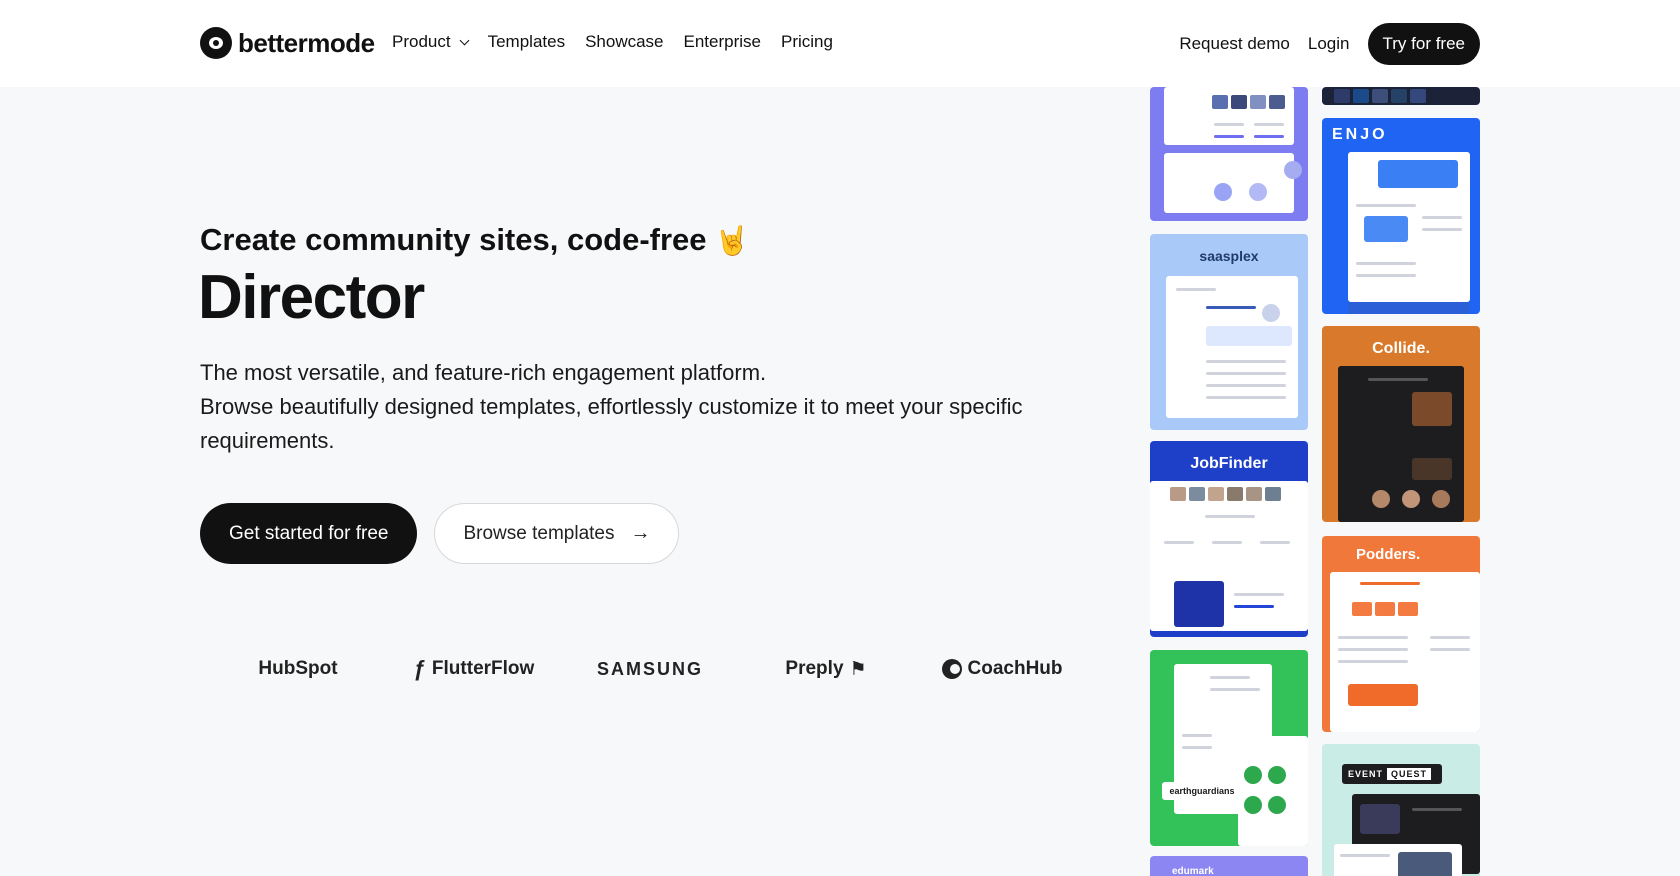  What do you see at coordinates (1388, 554) in the screenshot?
I see `podders-title: Podders.` at bounding box center [1388, 554].